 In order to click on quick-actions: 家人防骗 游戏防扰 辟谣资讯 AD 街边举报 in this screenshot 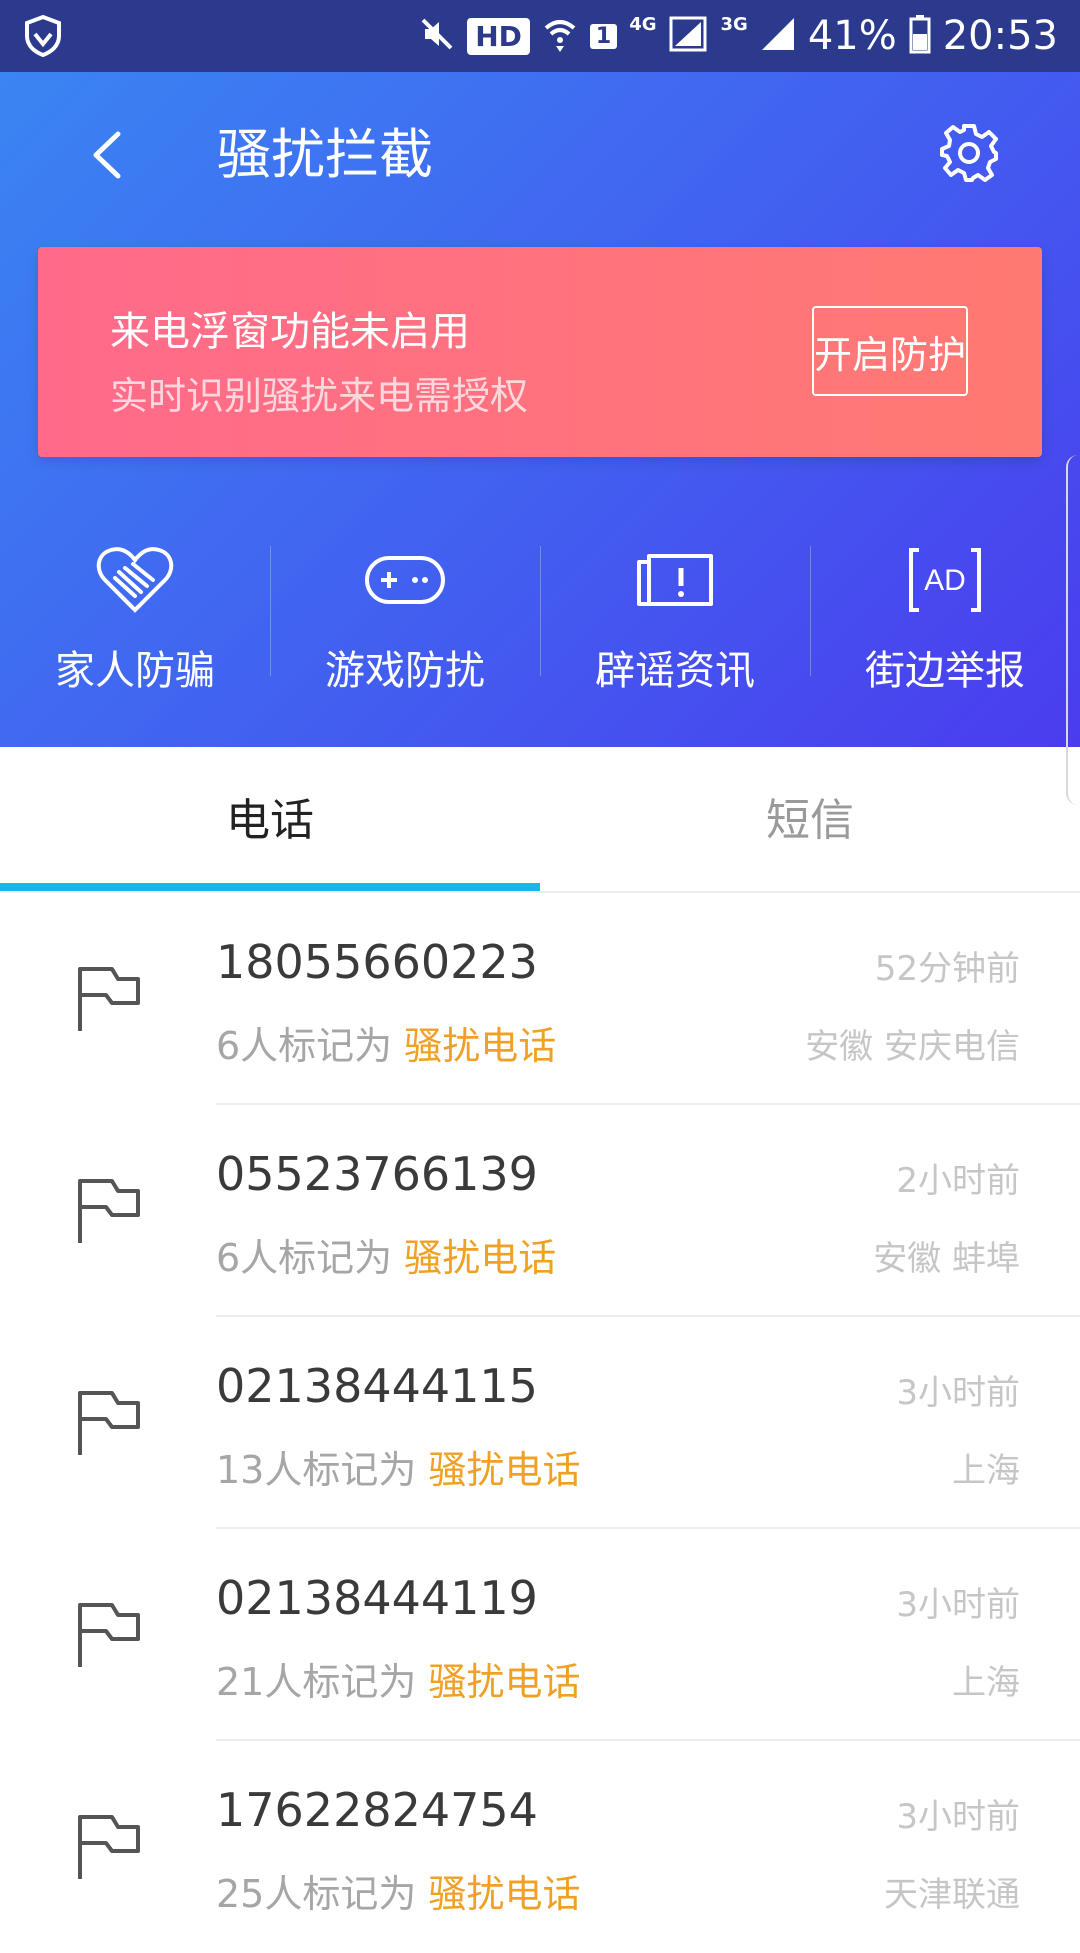, I will do `click(540, 612)`.